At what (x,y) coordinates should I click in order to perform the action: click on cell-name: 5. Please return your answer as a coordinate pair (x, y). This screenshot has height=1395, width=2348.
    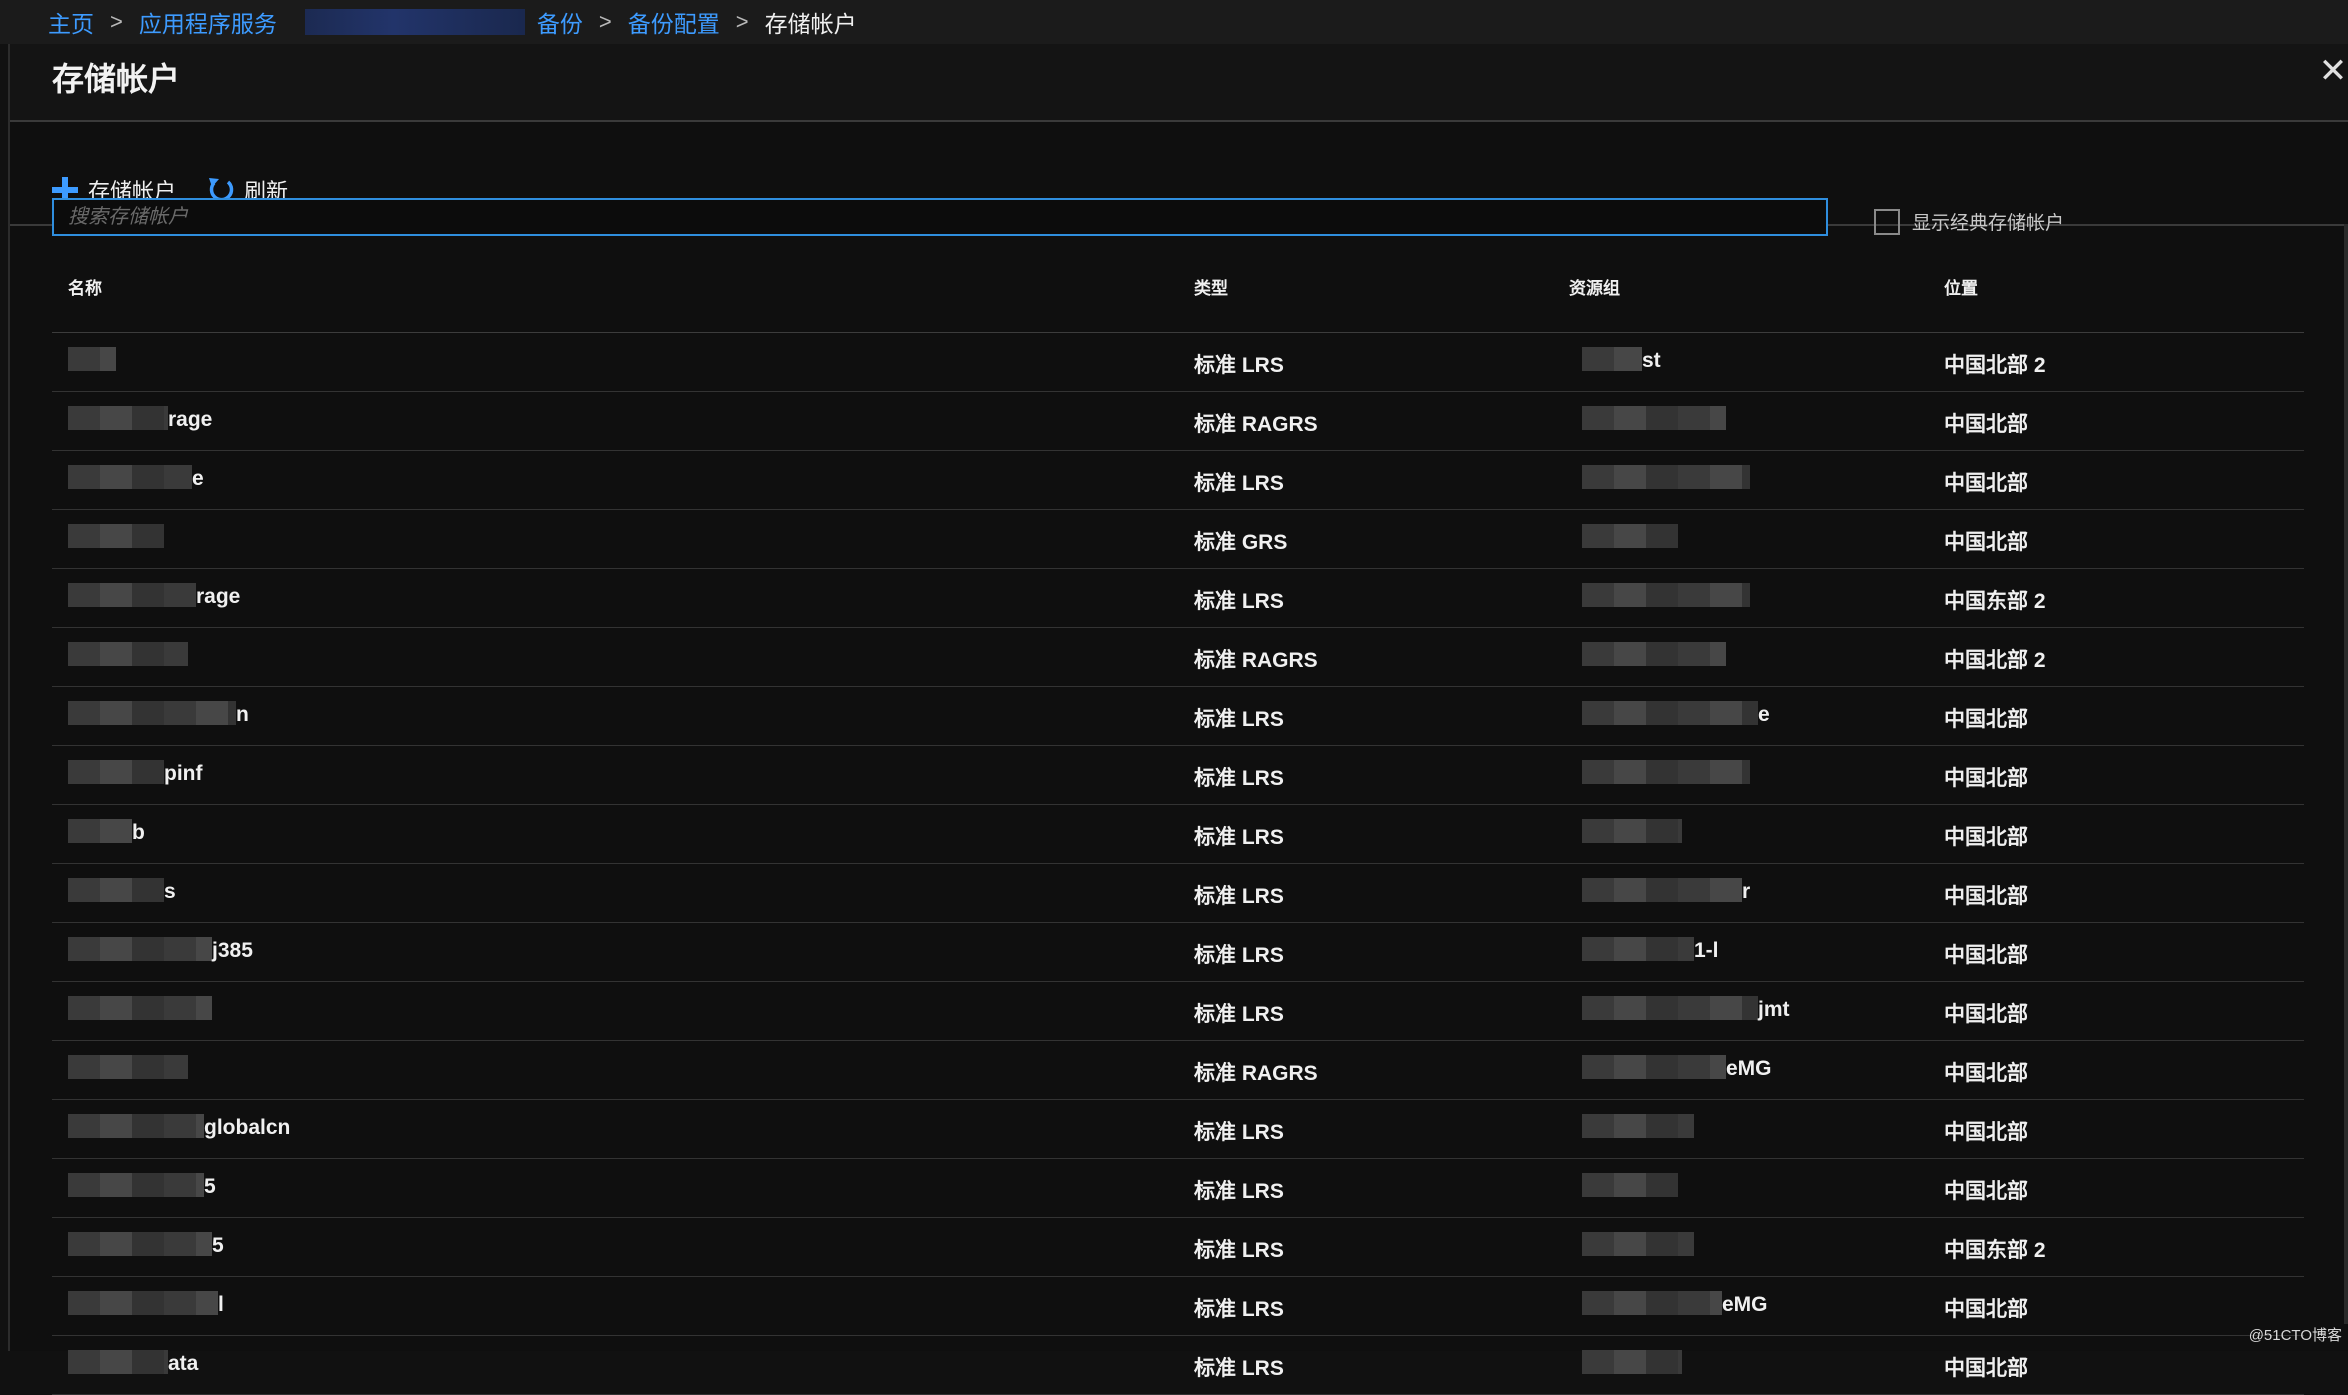
    Looking at the image, I should click on (210, 1186).